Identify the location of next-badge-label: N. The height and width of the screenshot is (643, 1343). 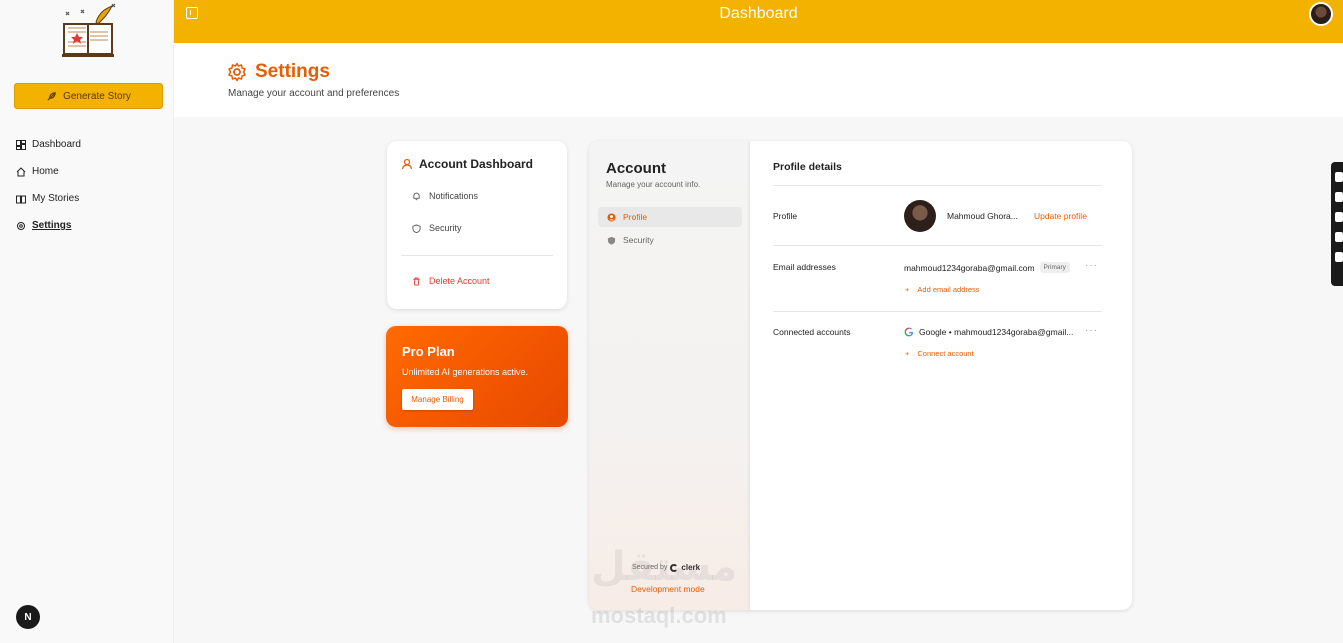
(28, 617).